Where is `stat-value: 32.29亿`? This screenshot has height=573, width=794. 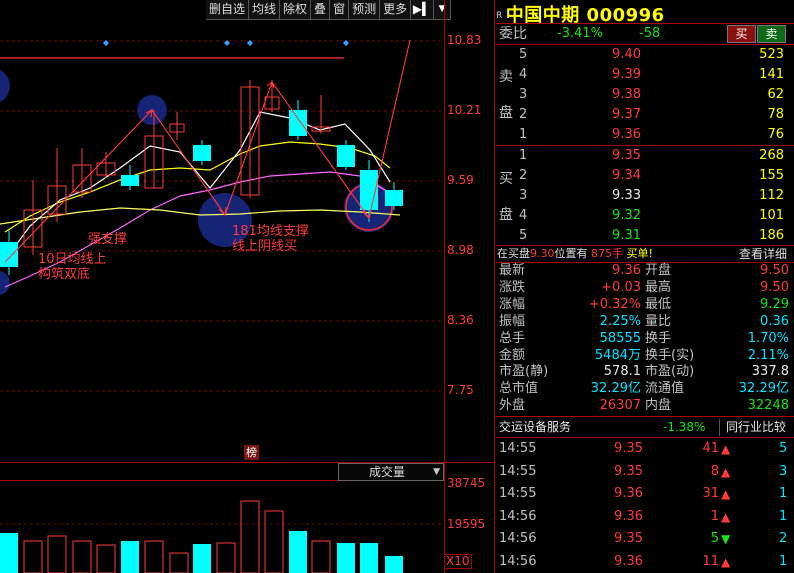
stat-value: 32.29亿 is located at coordinates (763, 389).